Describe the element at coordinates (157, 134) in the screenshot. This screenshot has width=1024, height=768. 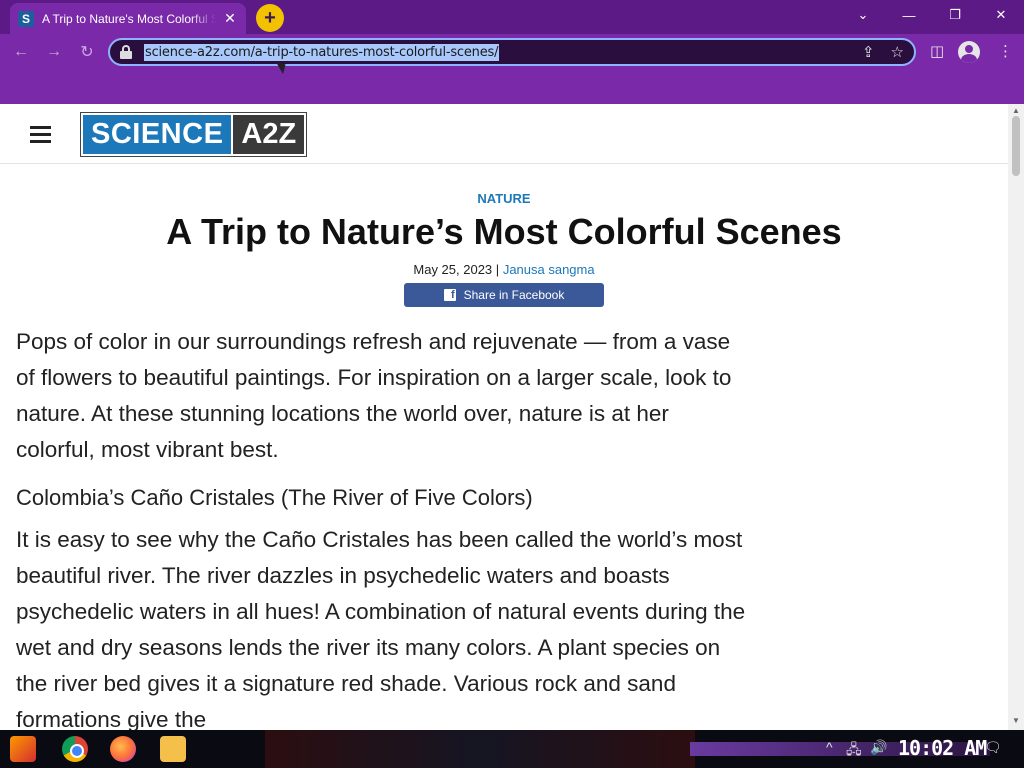
I see `logo-science: SCIENCE` at that location.